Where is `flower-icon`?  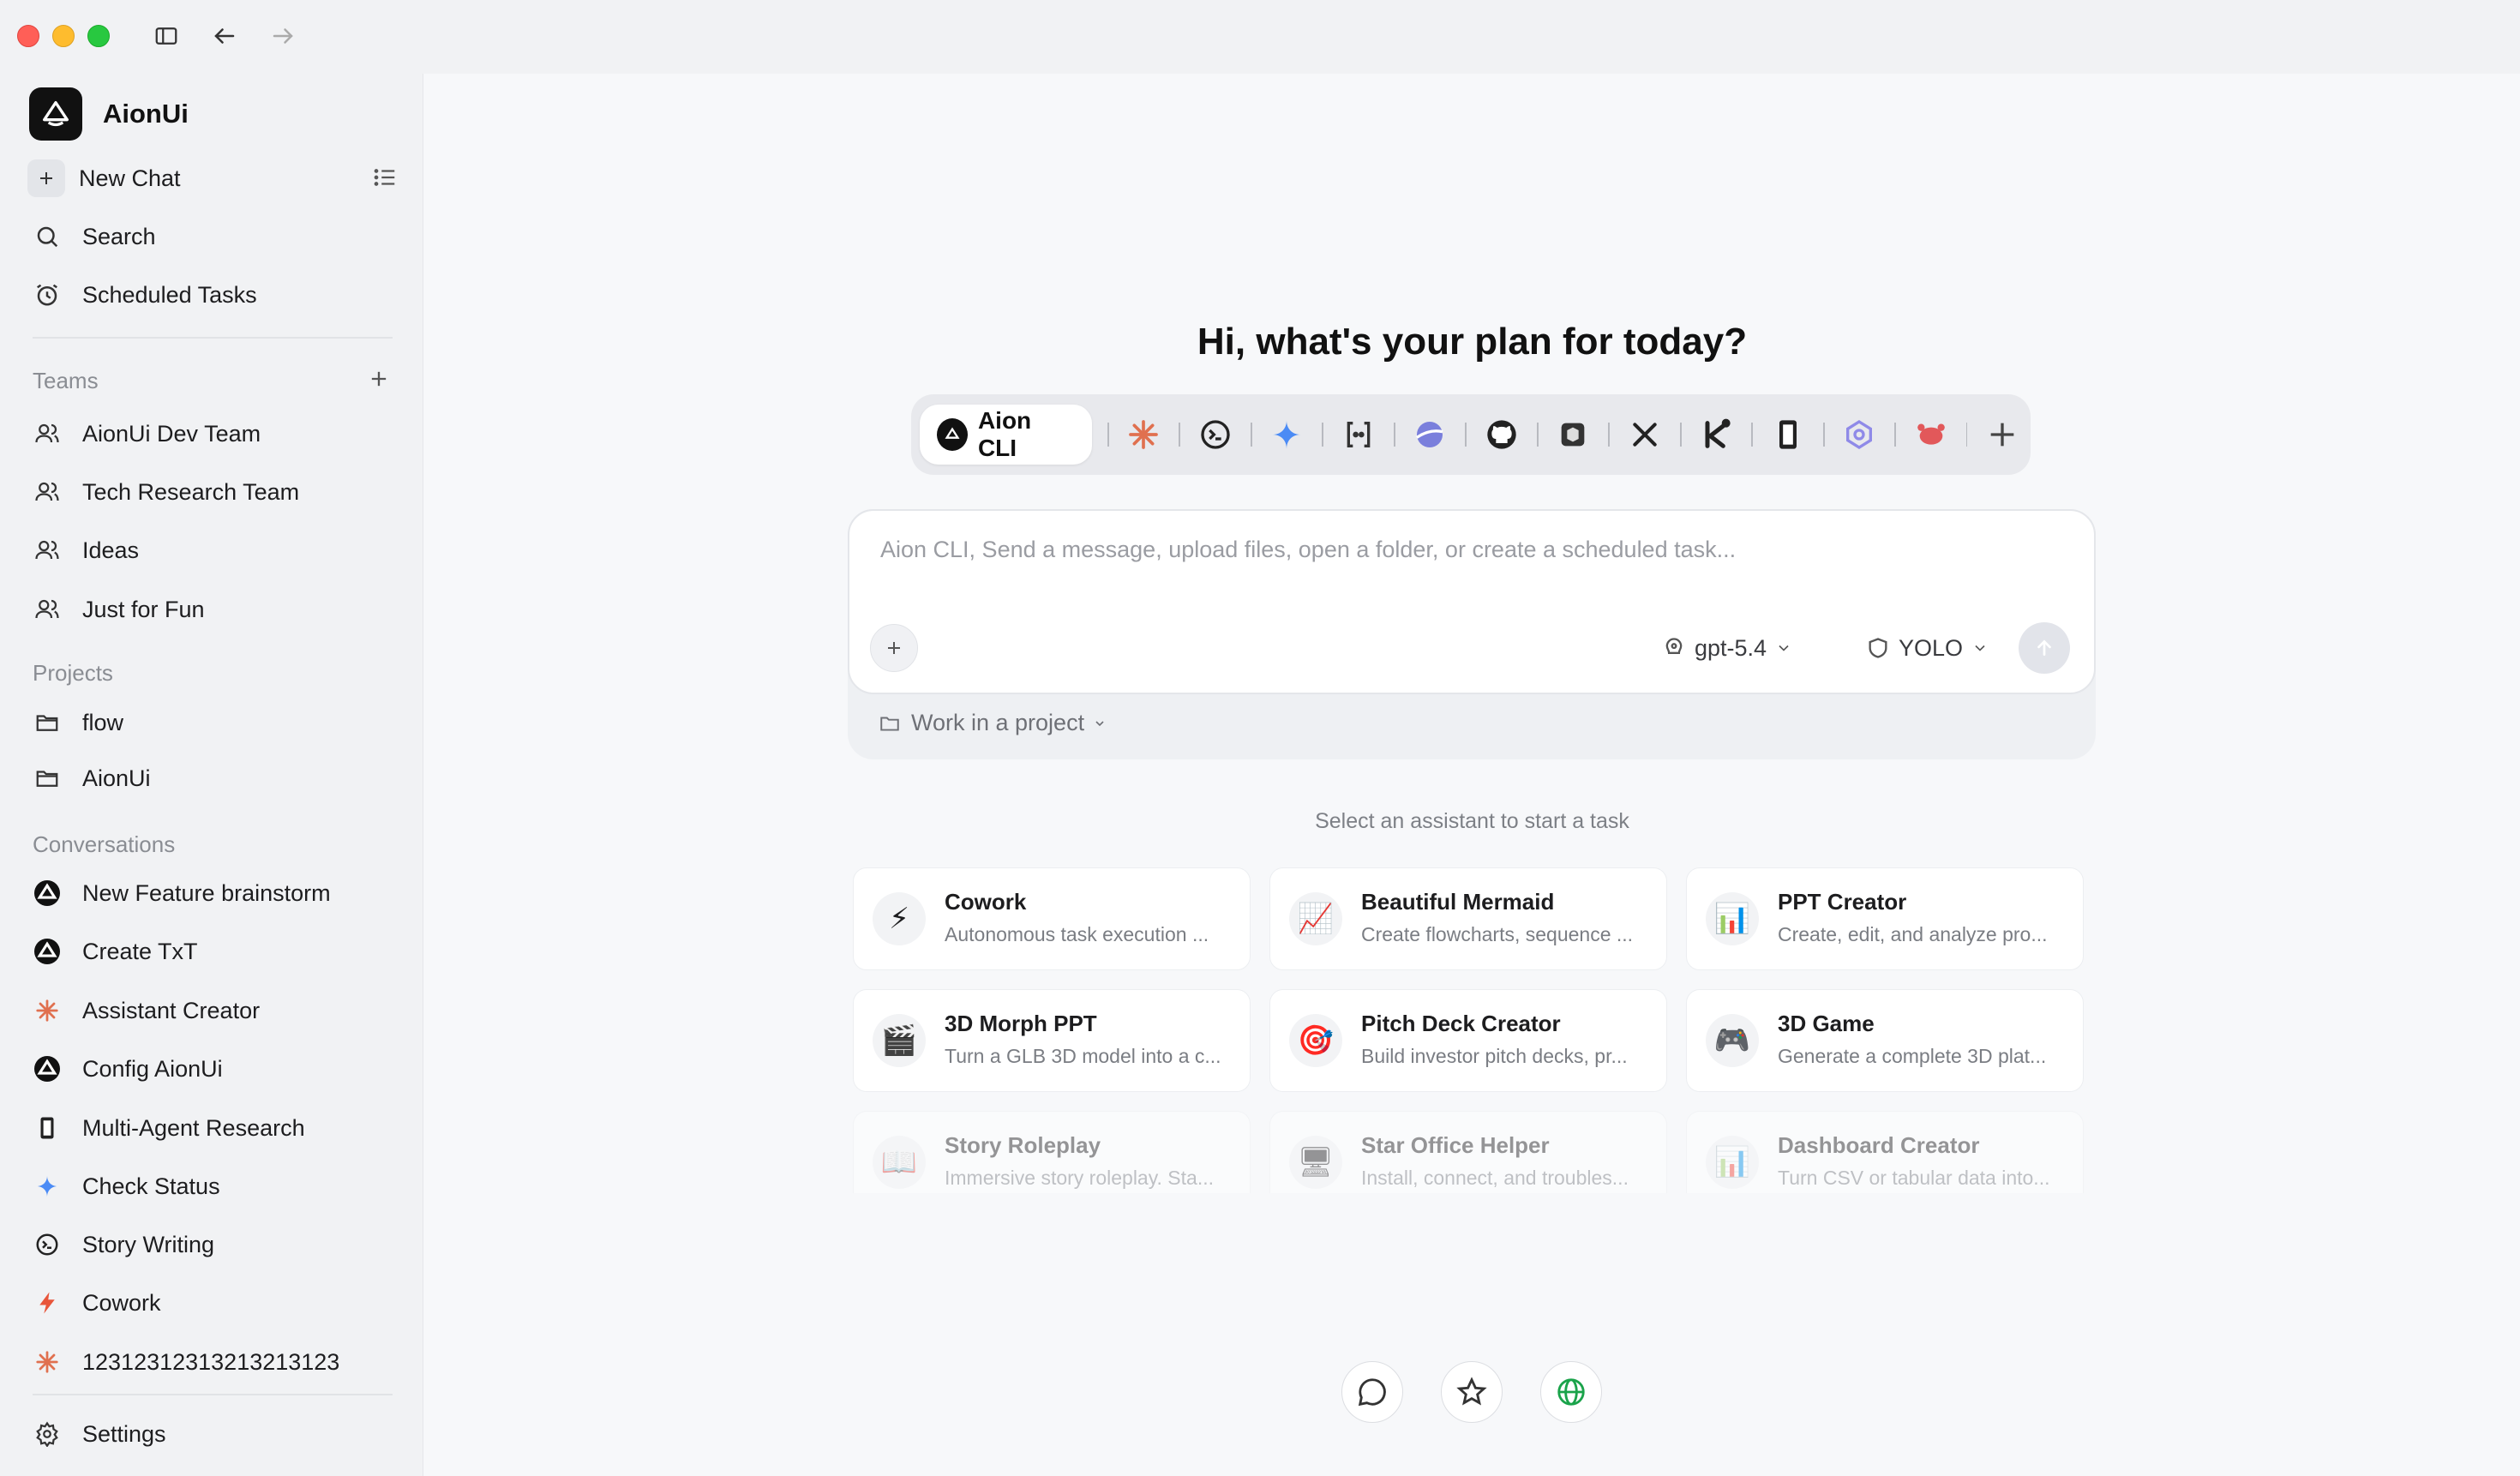
flower-icon is located at coordinates (1860, 434).